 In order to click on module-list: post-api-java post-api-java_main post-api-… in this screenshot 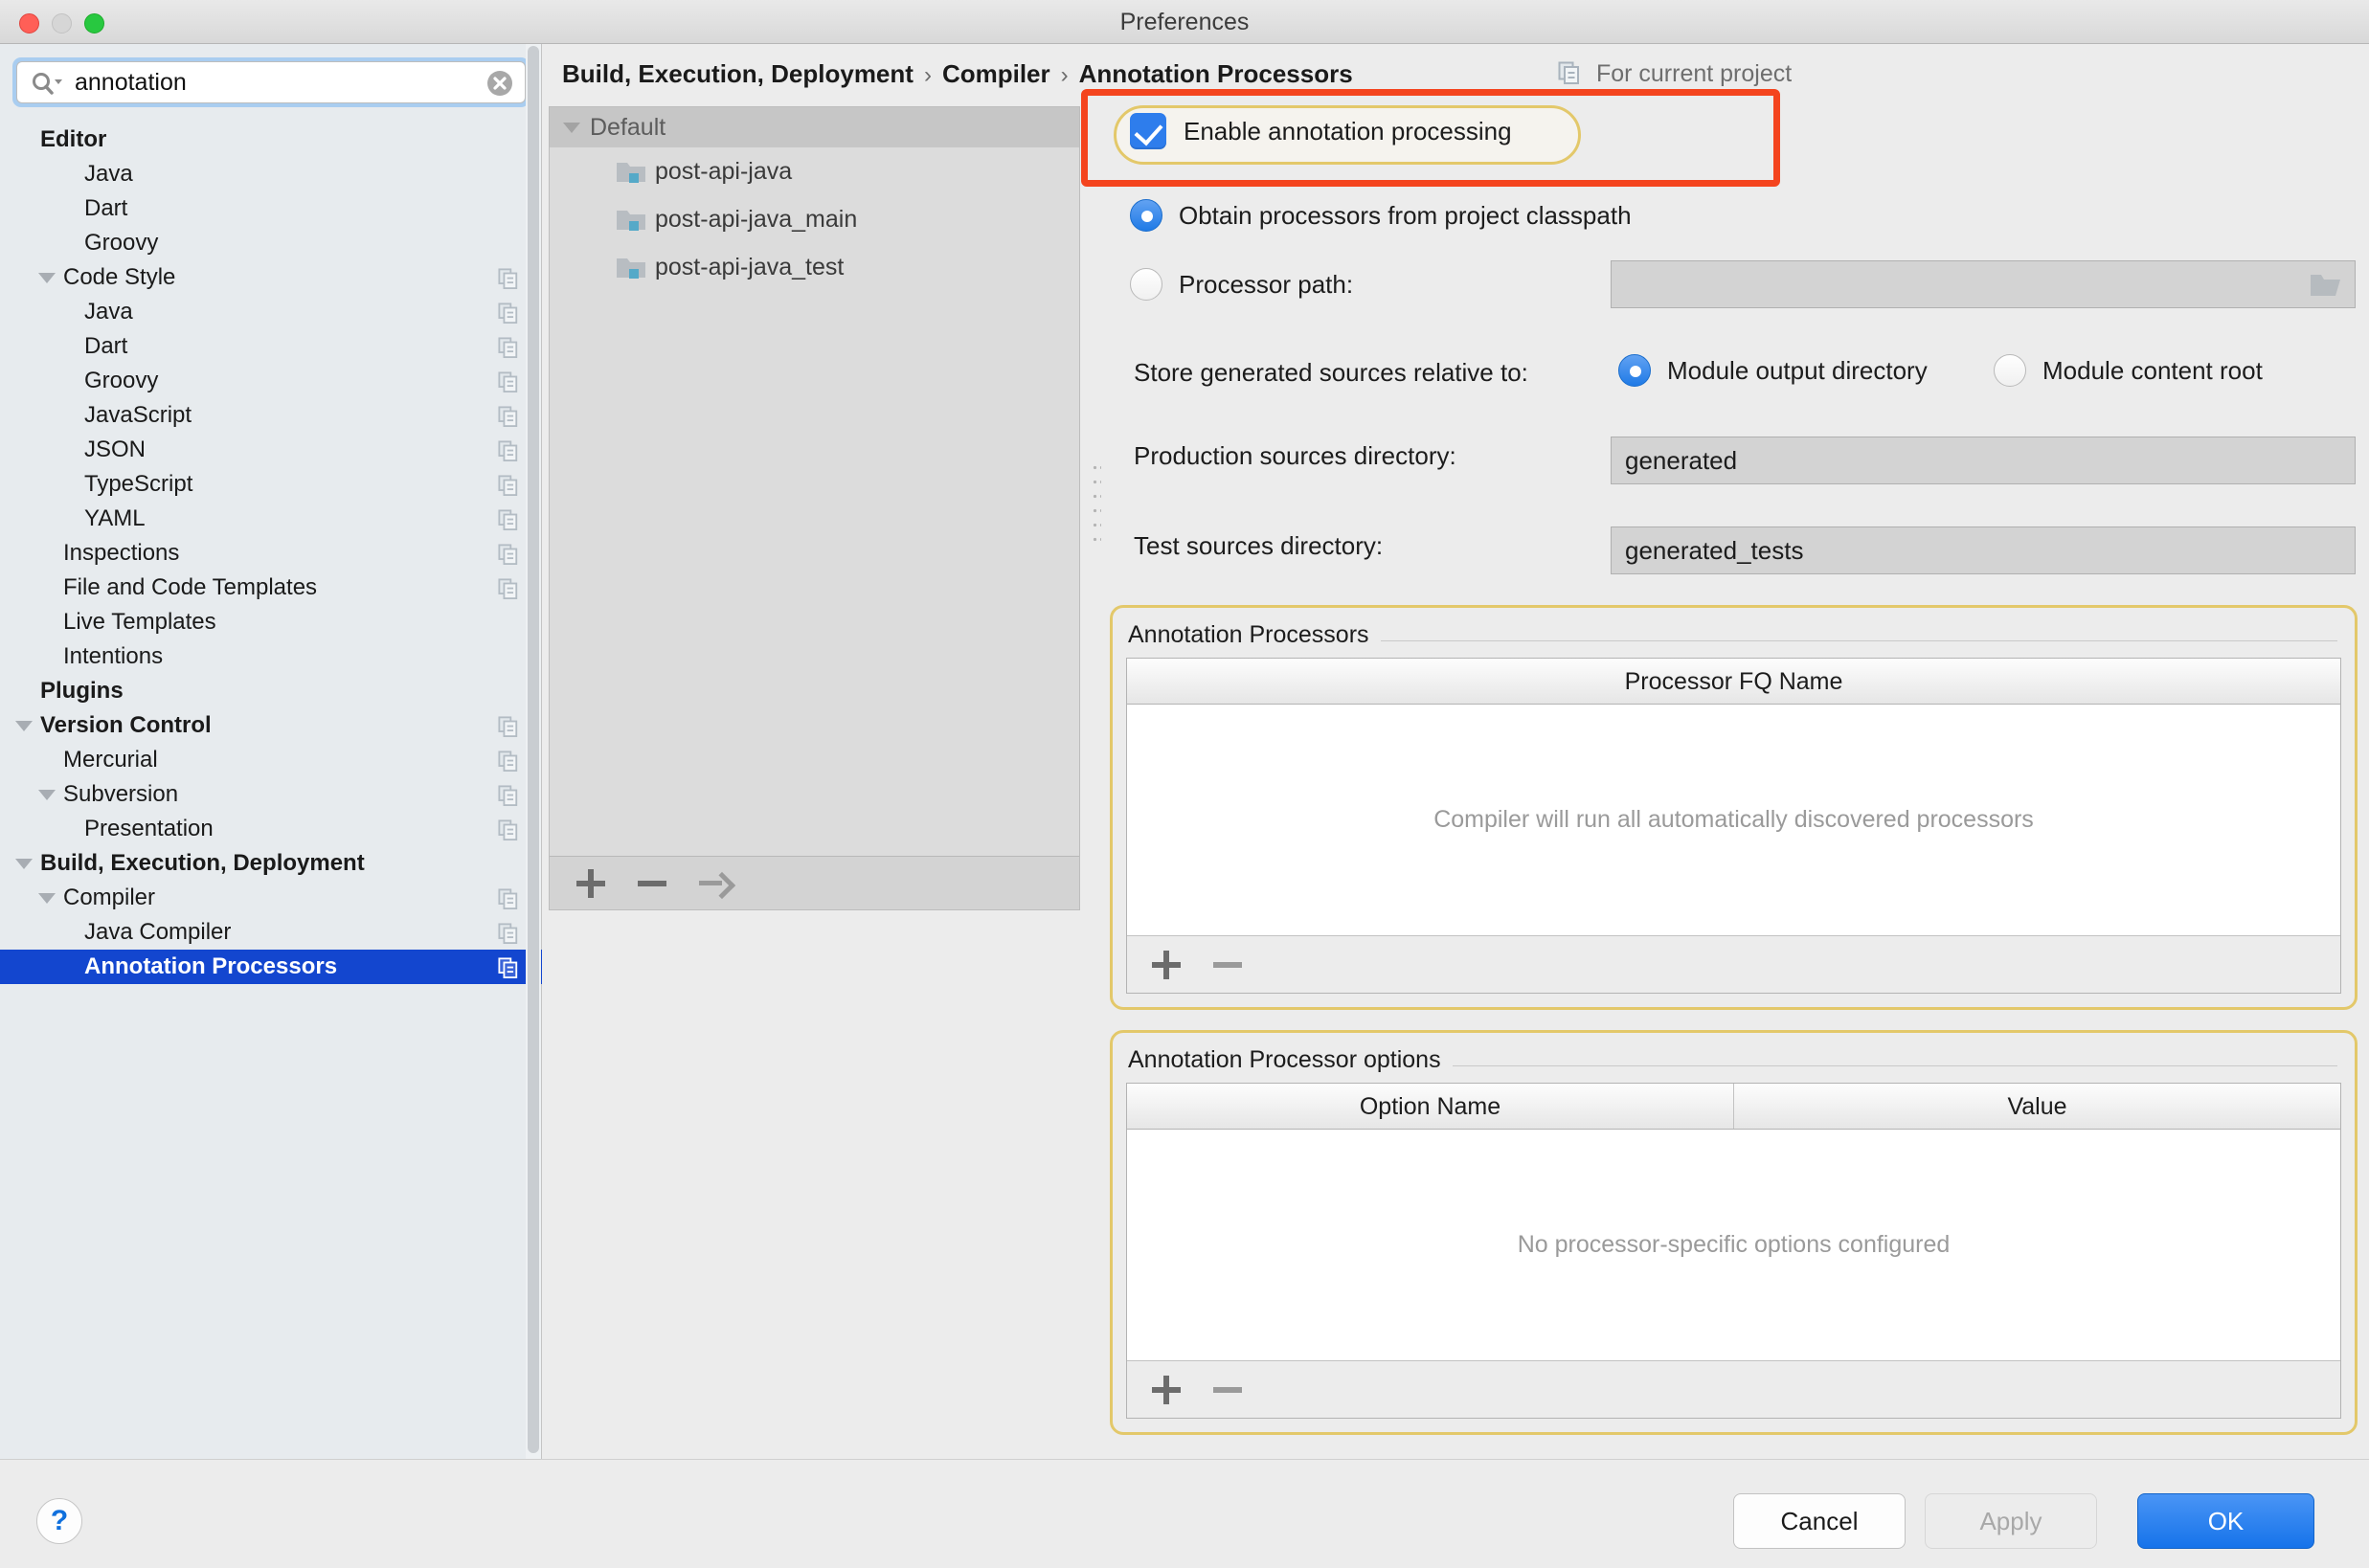, I will do `click(814, 219)`.